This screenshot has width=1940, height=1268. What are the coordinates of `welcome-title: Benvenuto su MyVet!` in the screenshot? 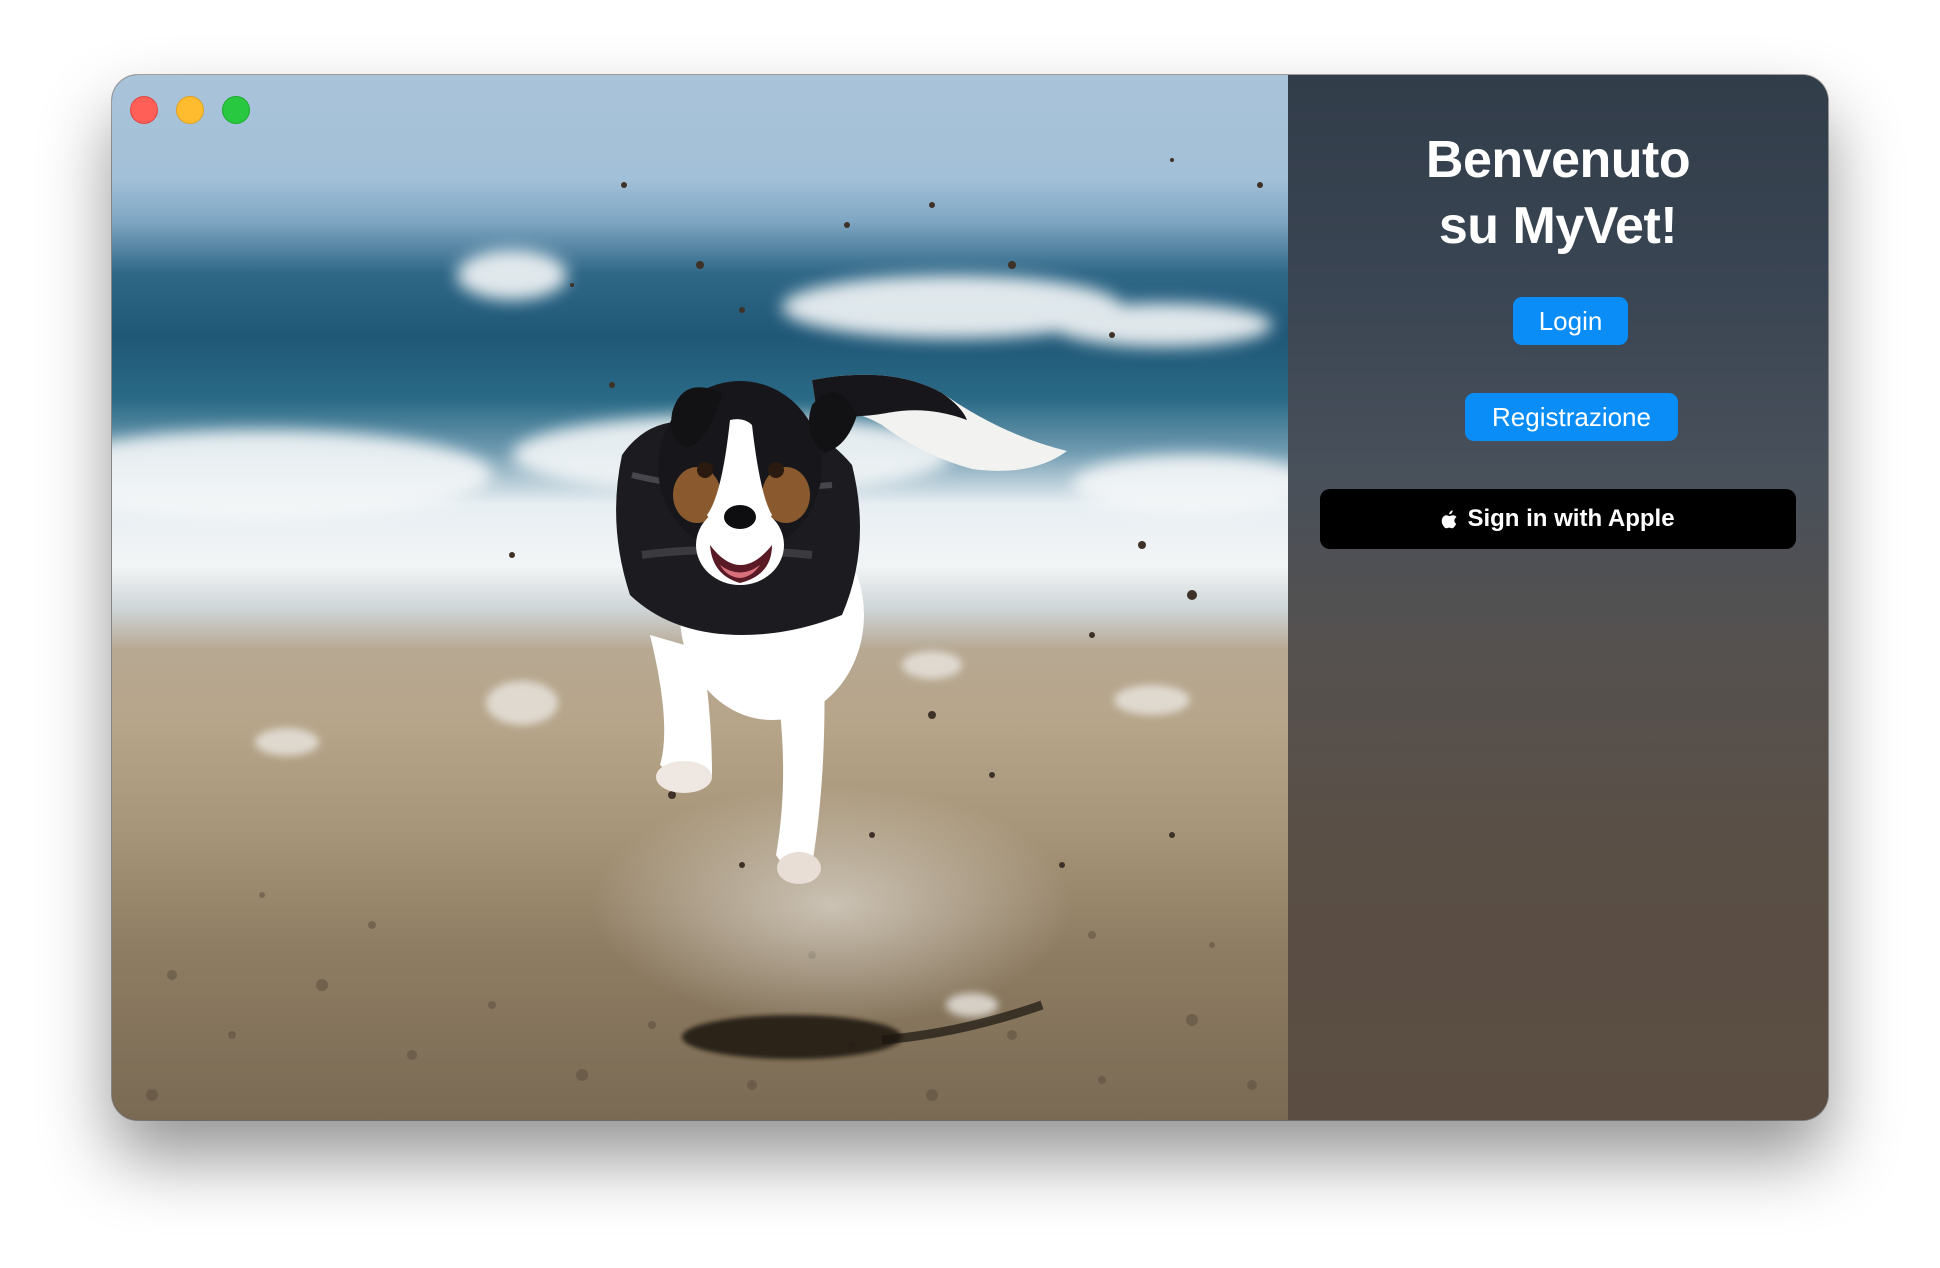 It's located at (1558, 193).